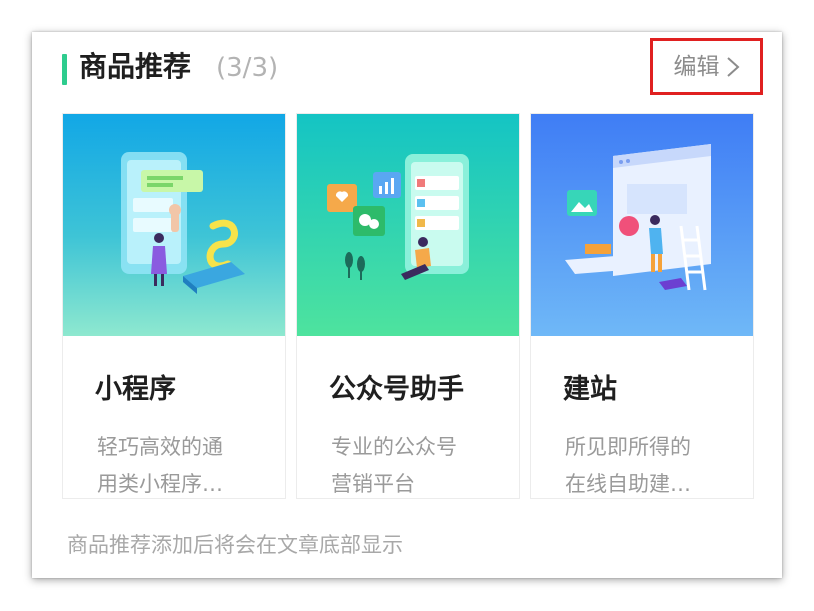 The width and height of the screenshot is (814, 611). I want to click on product-name: 建站, so click(590, 389).